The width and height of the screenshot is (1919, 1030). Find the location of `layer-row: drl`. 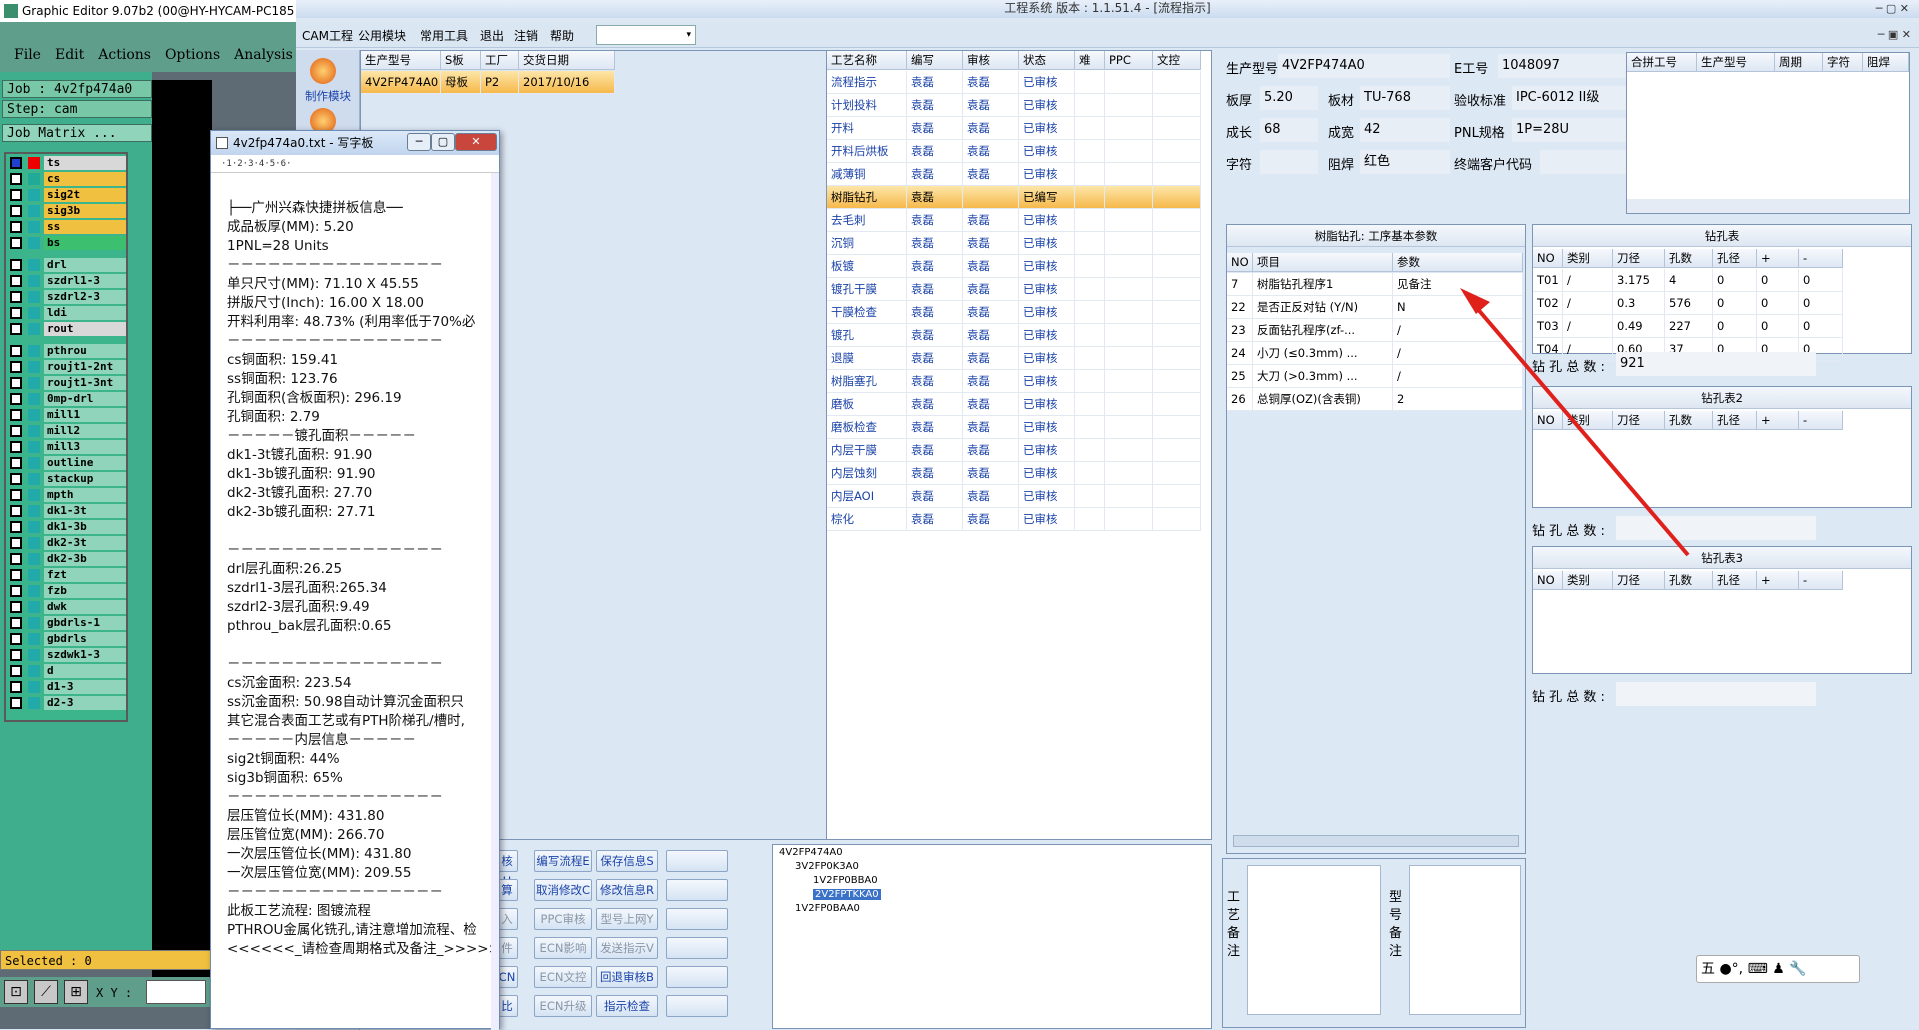

layer-row: drl is located at coordinates (67, 265).